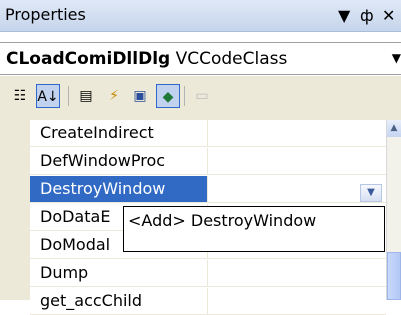  I want to click on scroll-up-icon: ▲, so click(394, 128).